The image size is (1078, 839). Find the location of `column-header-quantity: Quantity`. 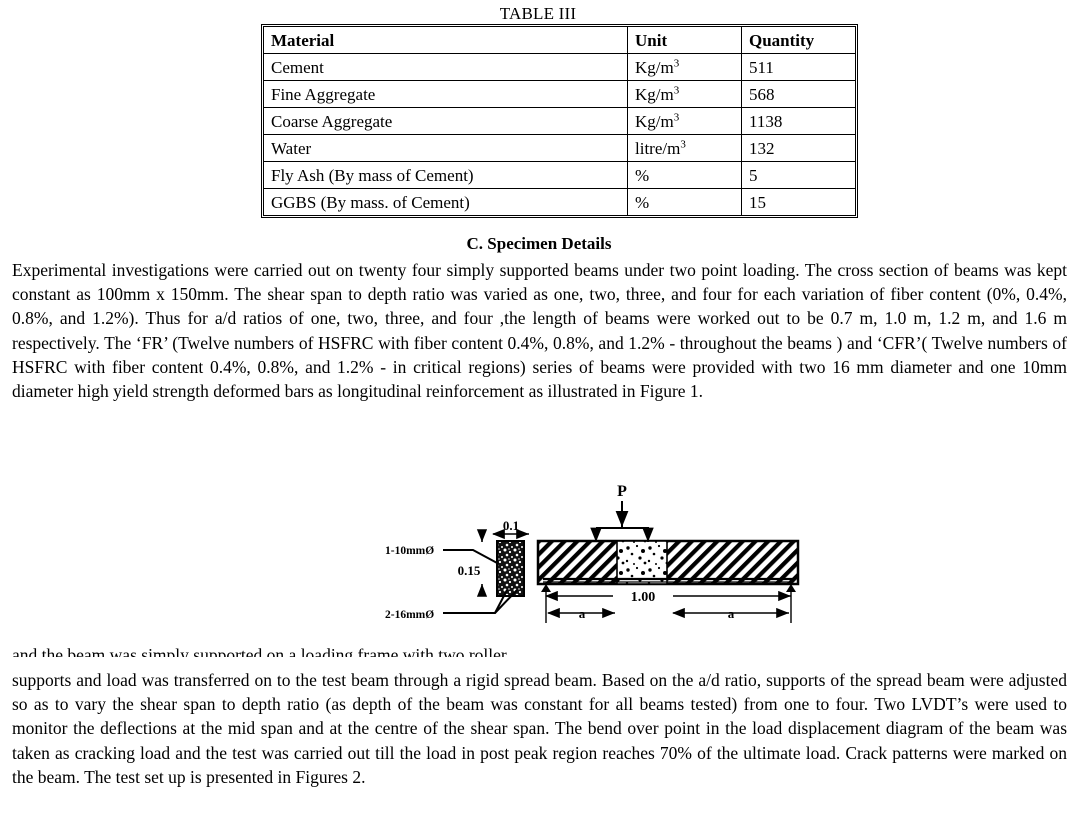

column-header-quantity: Quantity is located at coordinates (798, 40).